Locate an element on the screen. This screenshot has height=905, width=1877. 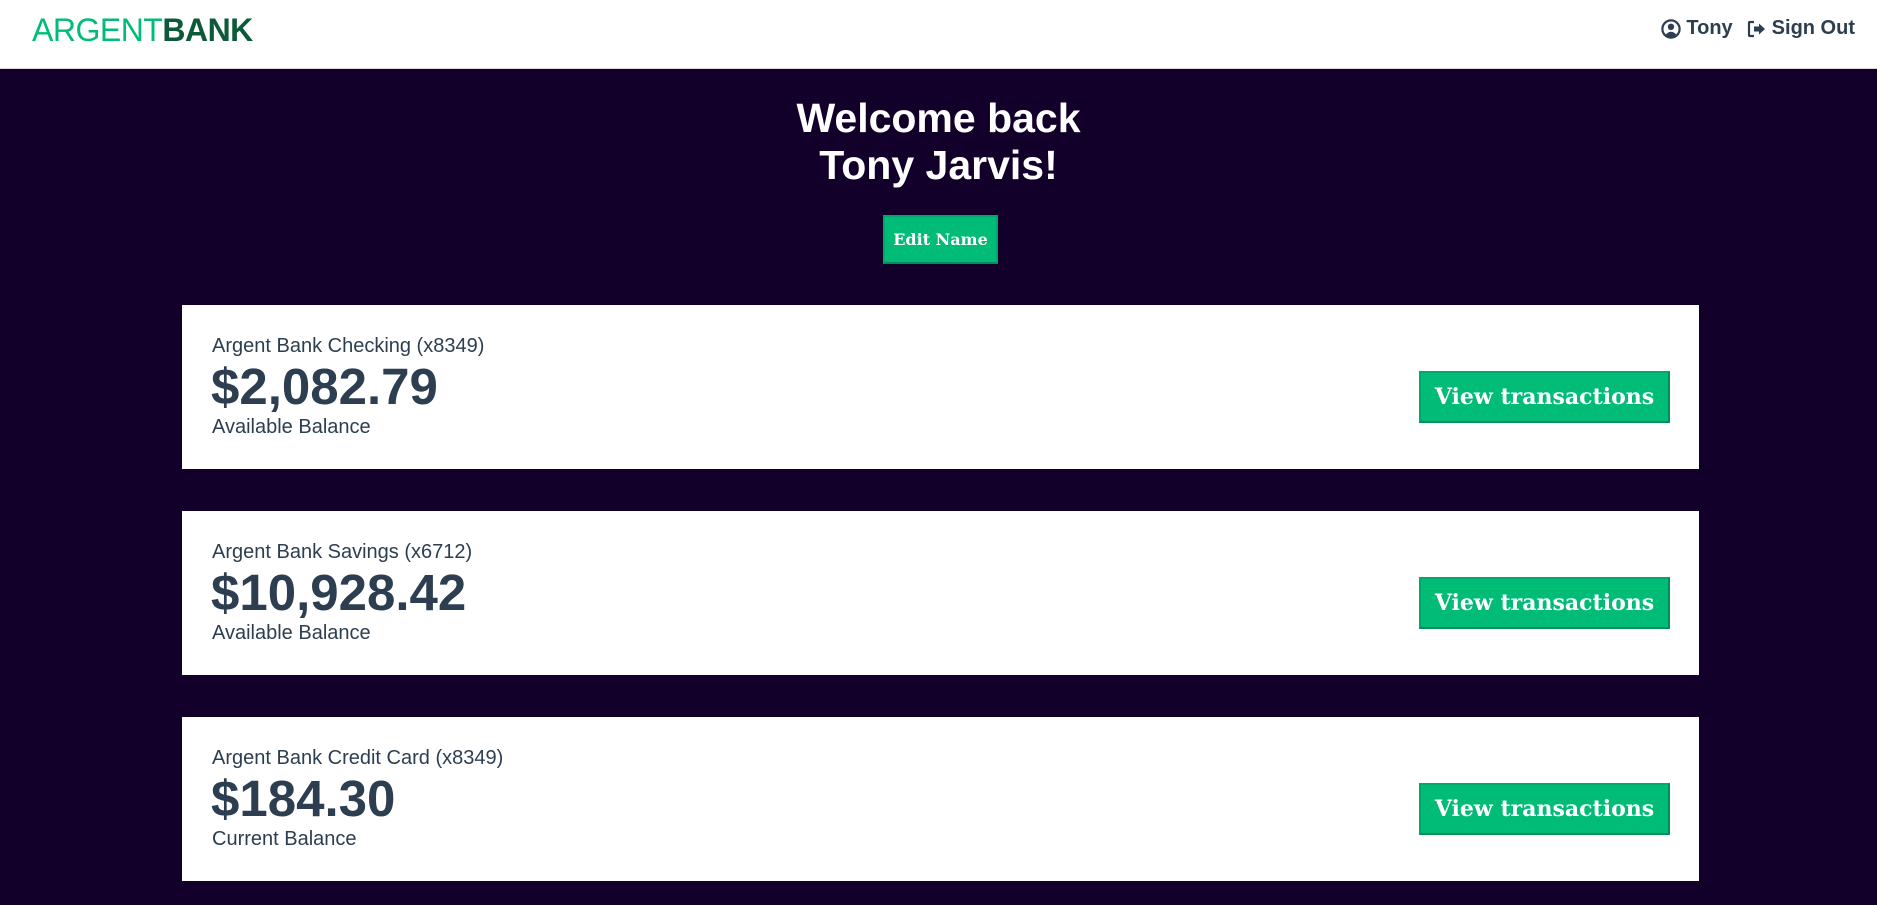
user-profile-link: Tony is located at coordinates (1697, 28).